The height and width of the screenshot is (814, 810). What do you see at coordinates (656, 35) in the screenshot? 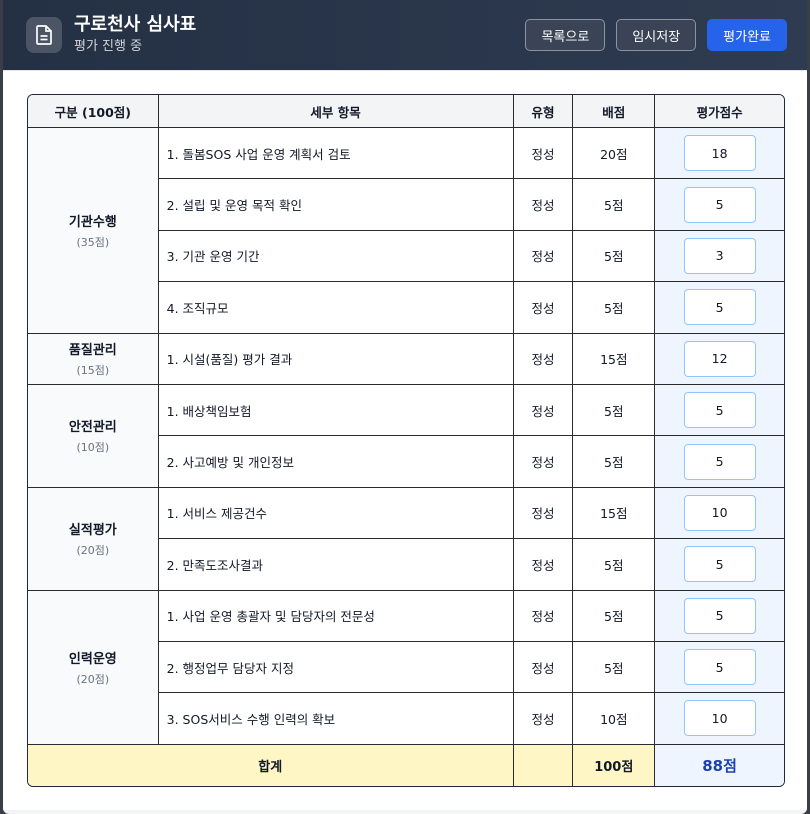
I see `save-draft-button: 임시저장` at bounding box center [656, 35].